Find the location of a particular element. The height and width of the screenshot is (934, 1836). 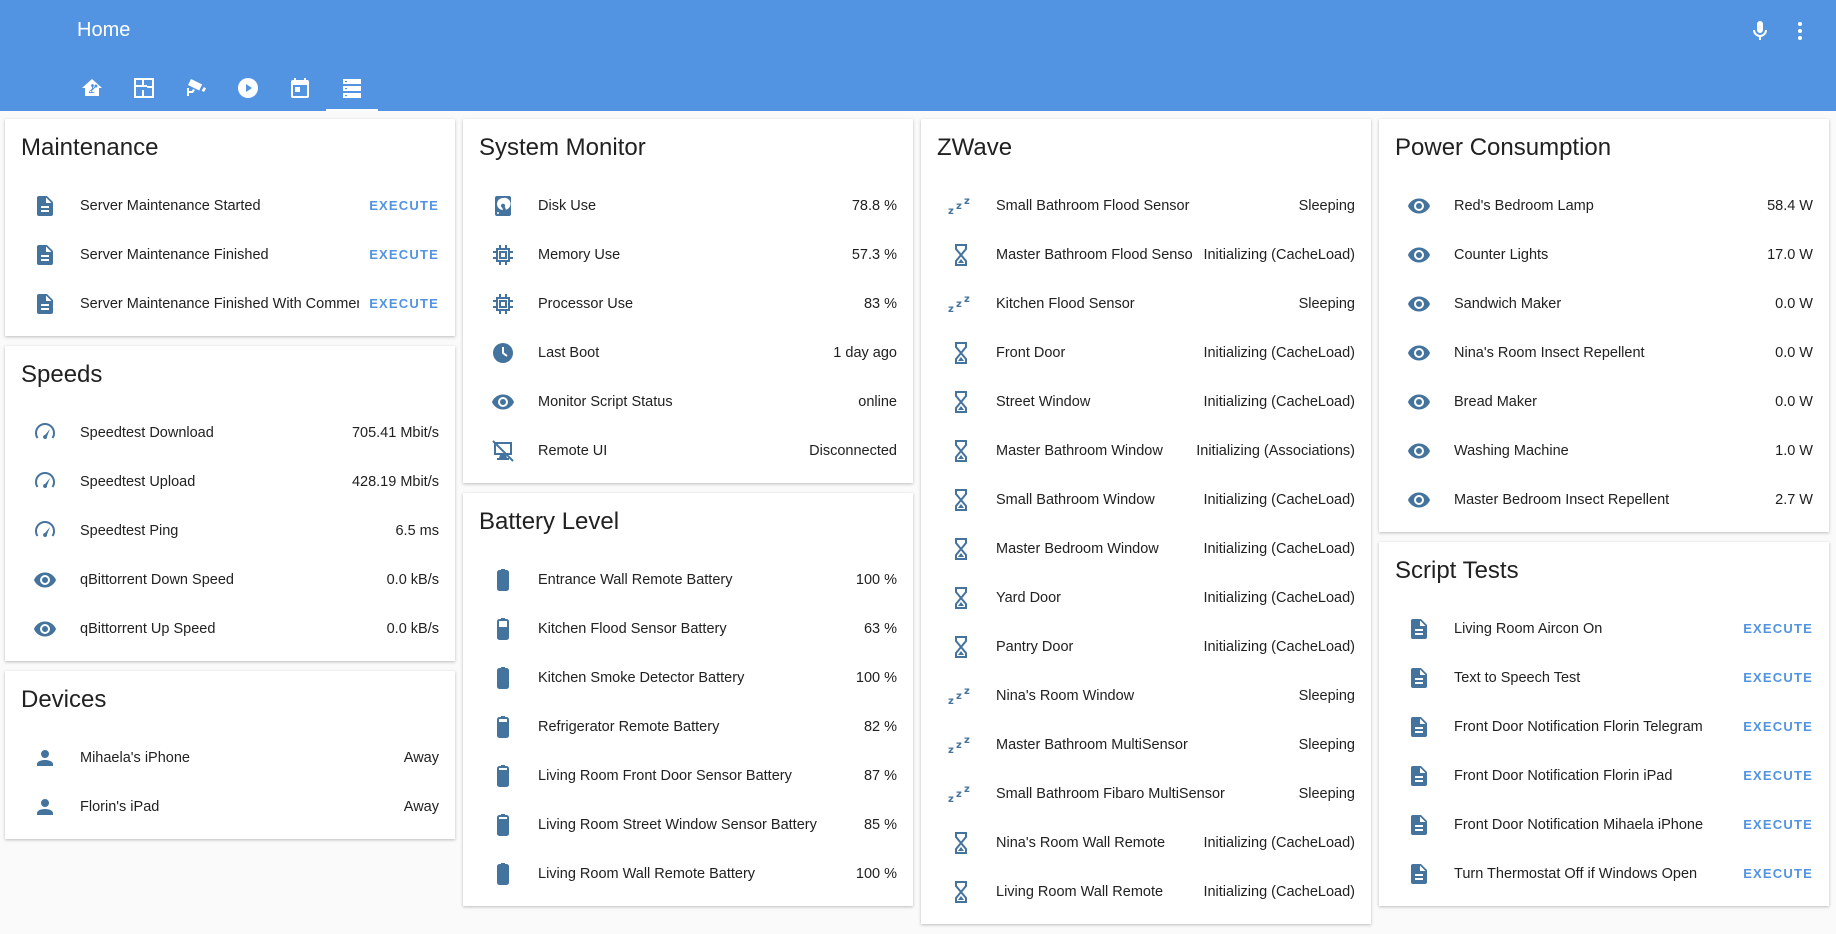

zwave-value: Sleeping is located at coordinates (1326, 695).